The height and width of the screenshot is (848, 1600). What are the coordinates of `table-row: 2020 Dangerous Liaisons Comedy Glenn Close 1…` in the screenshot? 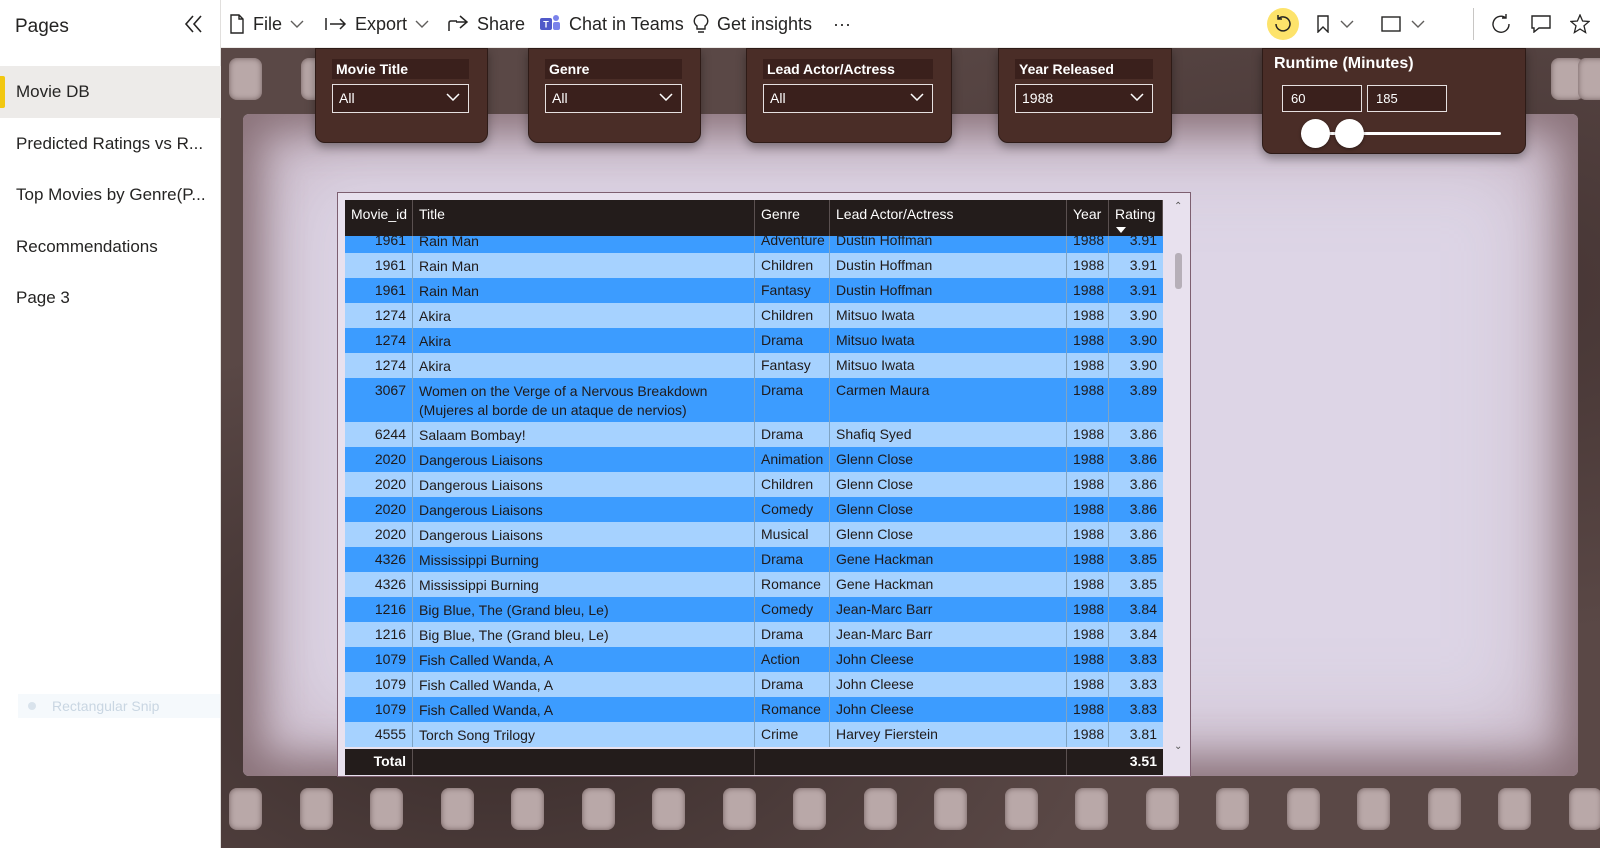 It's located at (754, 509).